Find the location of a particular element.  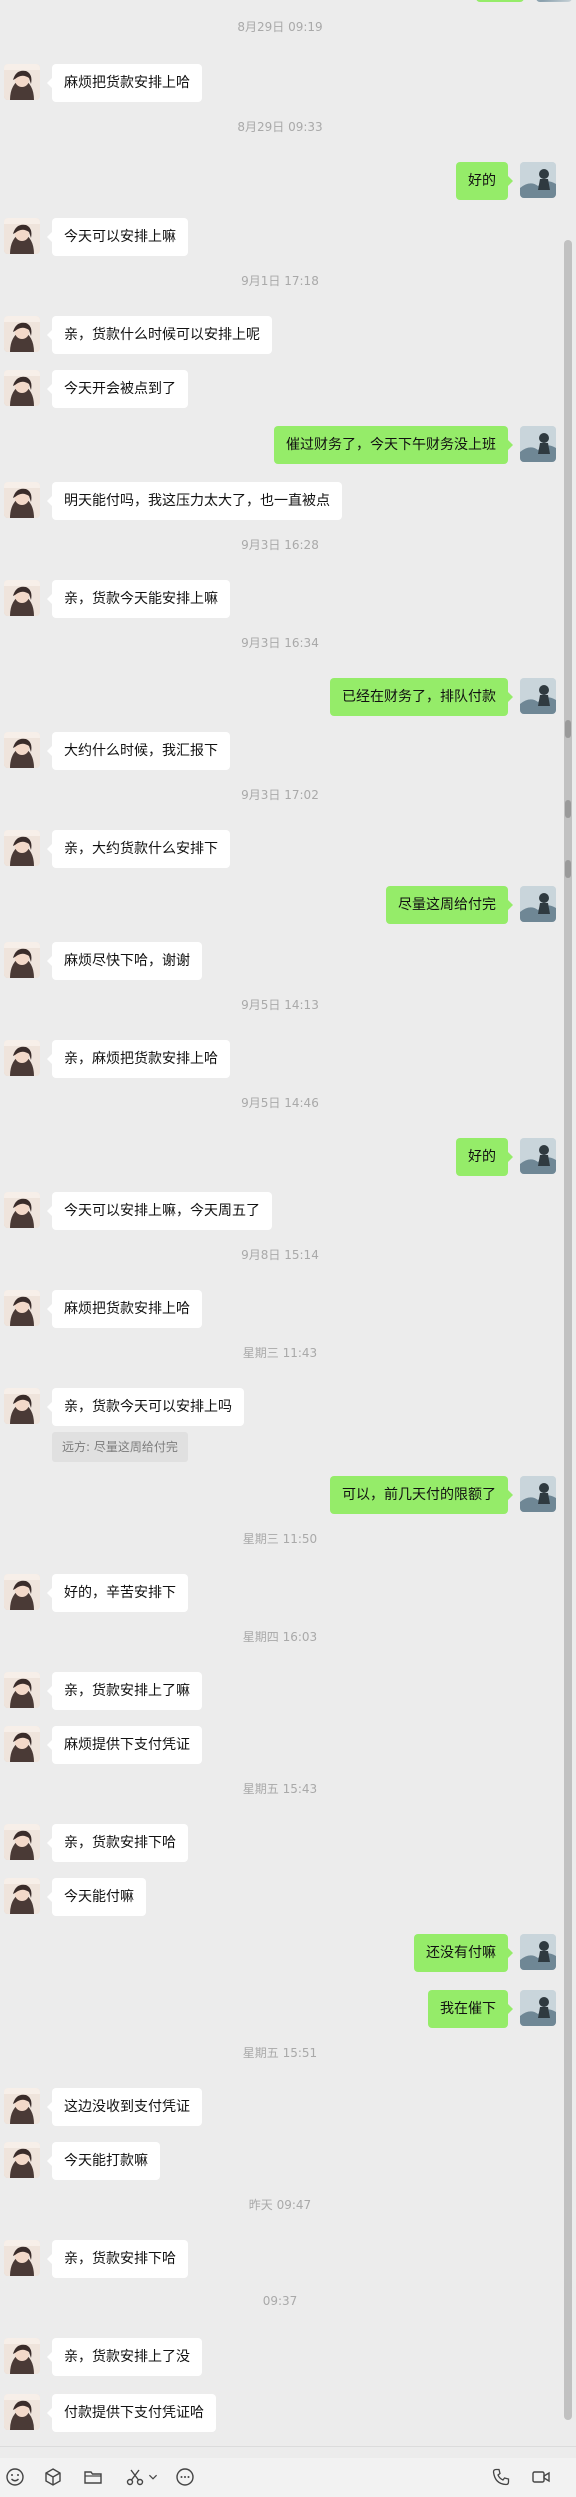

message-timestamp: 星期四 16:03 is located at coordinates (280, 1637).